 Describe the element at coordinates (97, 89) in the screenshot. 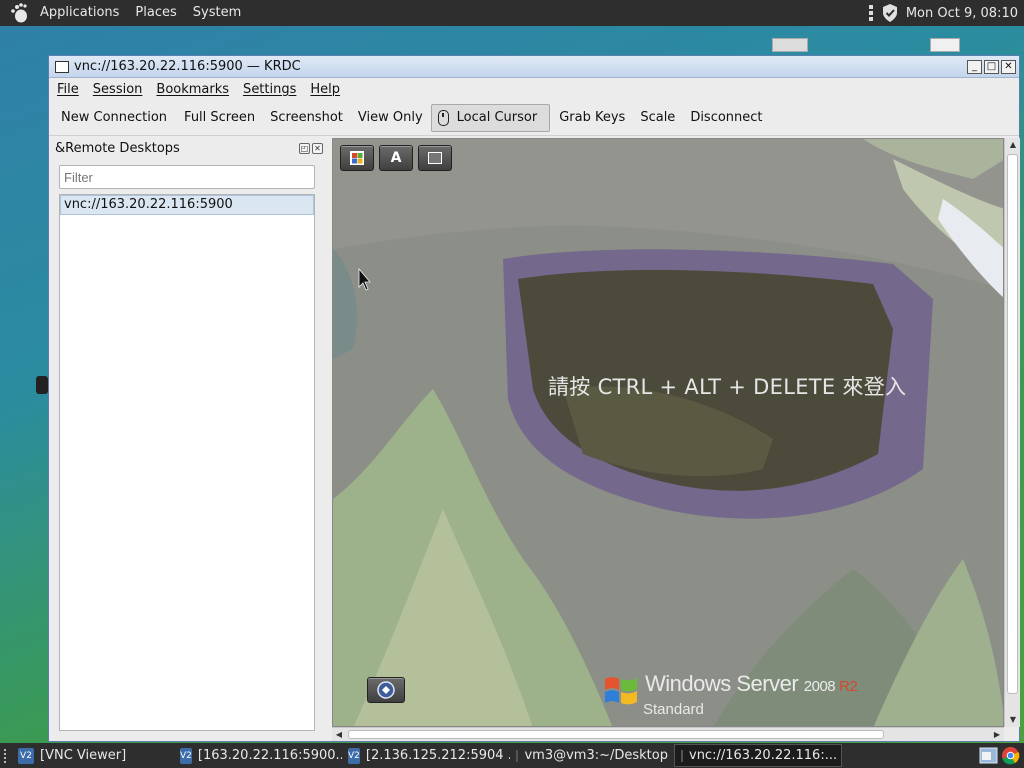

I see `menu-session-mnemonic: S` at that location.